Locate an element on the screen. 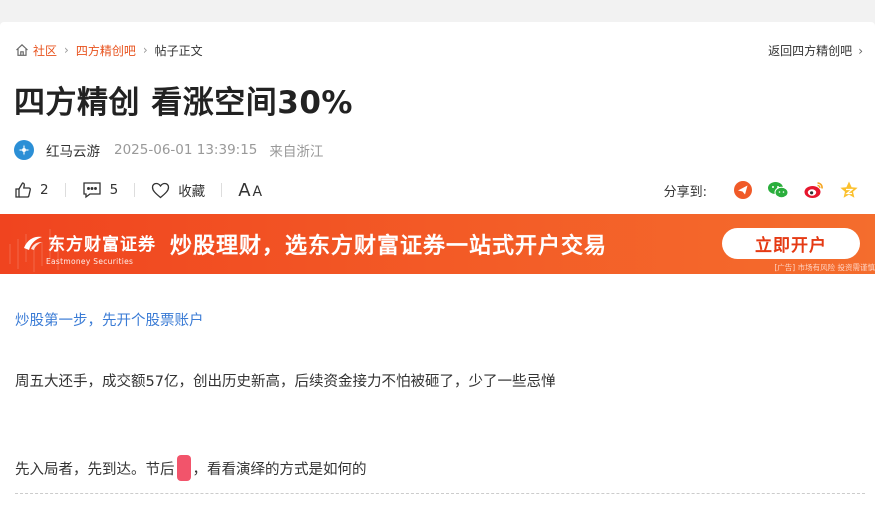  back-to-forum-link: 返回四方精创吧 › is located at coordinates (815, 50).